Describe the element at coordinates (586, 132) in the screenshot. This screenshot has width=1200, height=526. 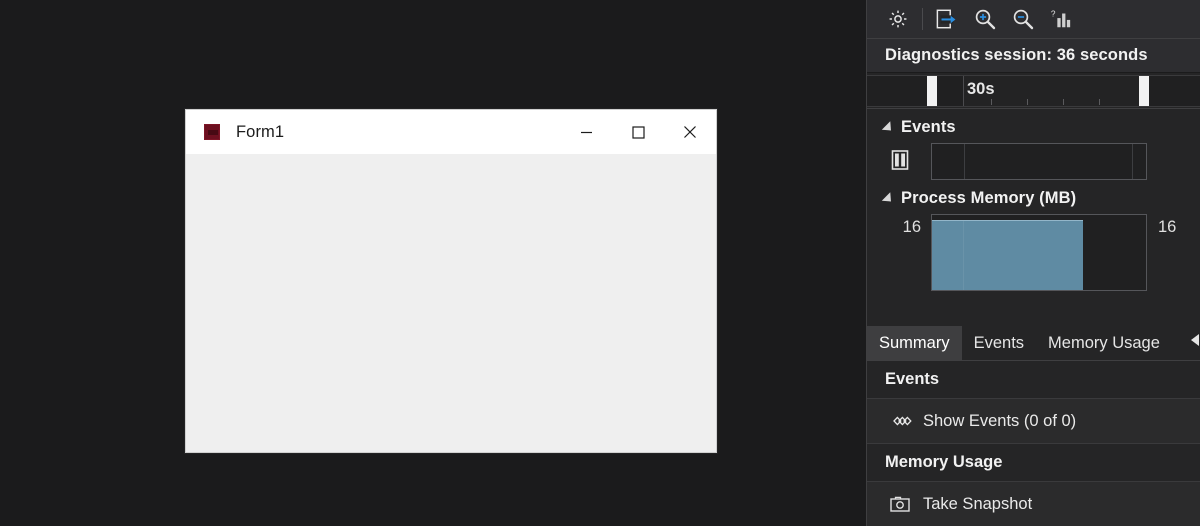
I see `minimize-button` at that location.